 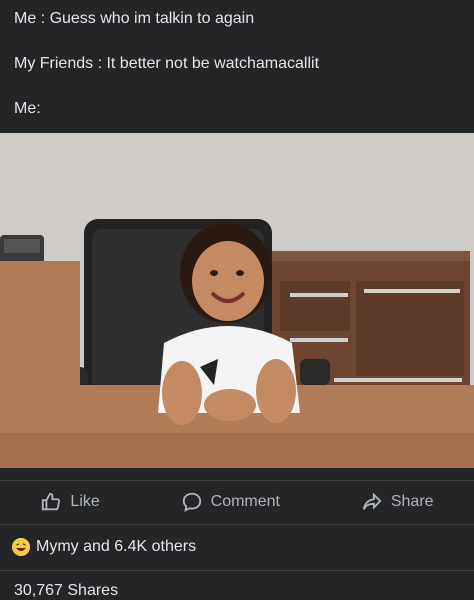 What do you see at coordinates (116, 546) in the screenshot?
I see `reactions-text: Mymy and 6.4K others` at bounding box center [116, 546].